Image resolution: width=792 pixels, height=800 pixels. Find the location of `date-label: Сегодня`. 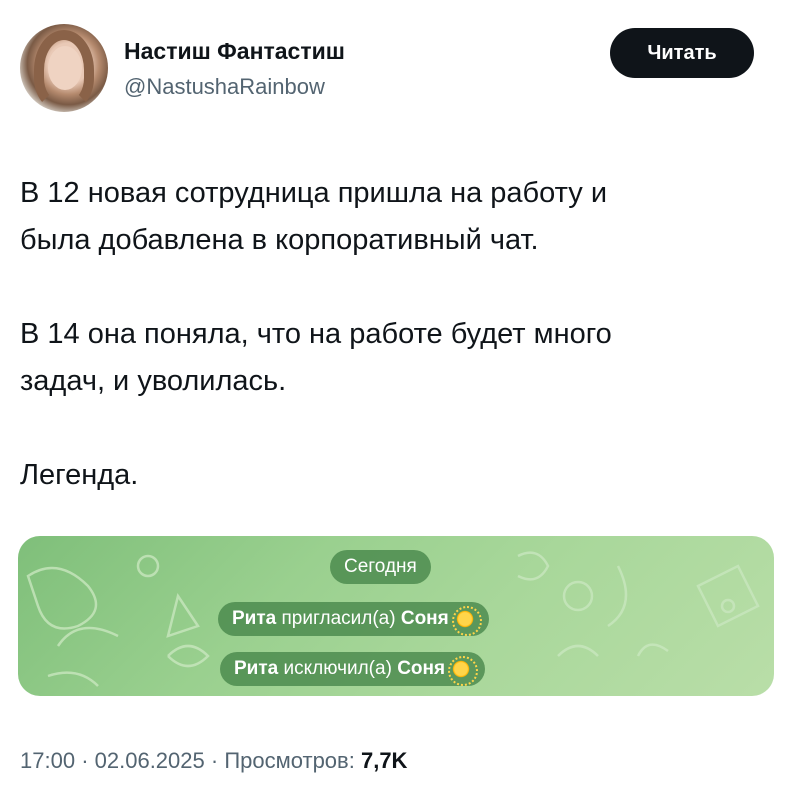

date-label: Сегодня is located at coordinates (380, 566).